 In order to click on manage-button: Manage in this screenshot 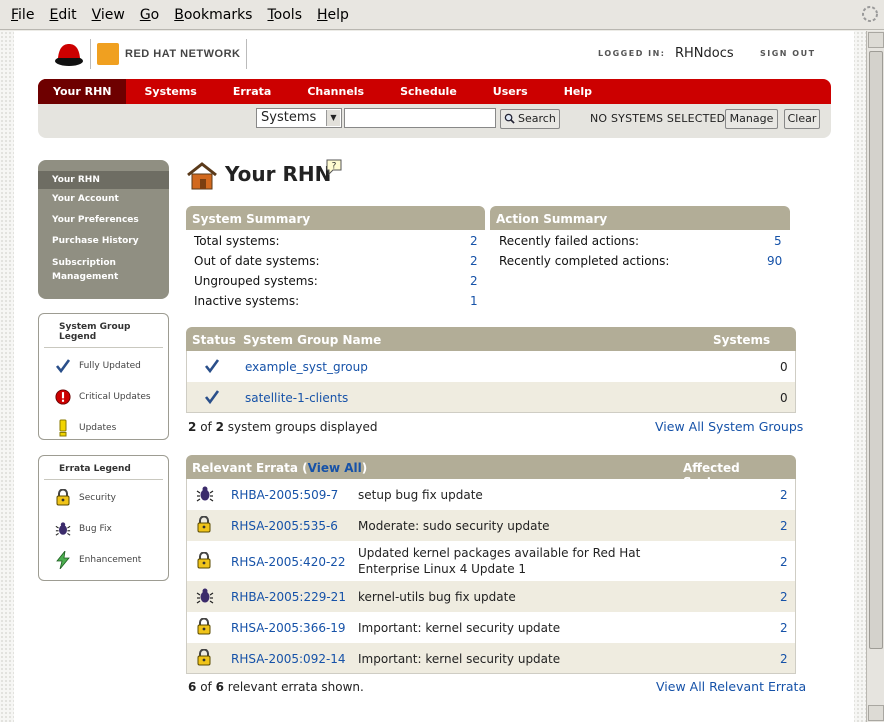, I will do `click(751, 119)`.